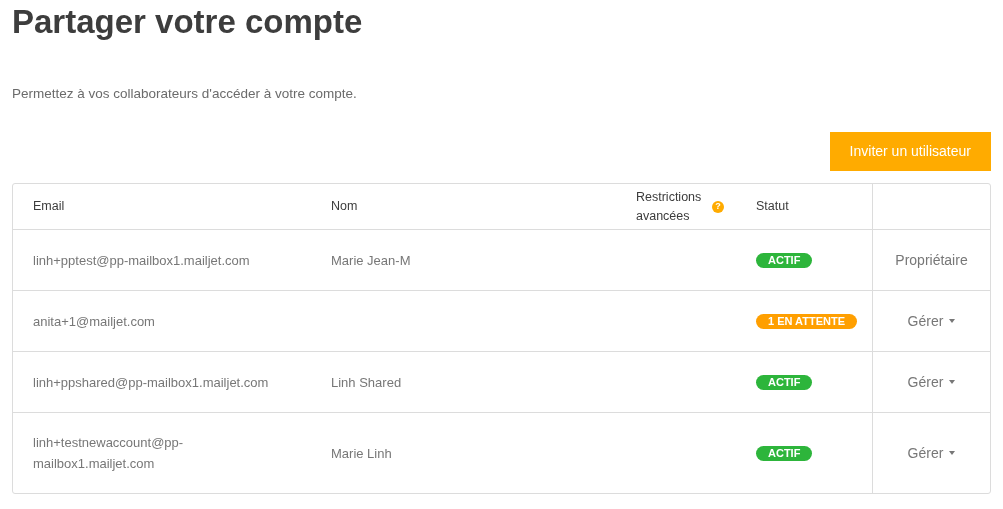 The image size is (1003, 509). What do you see at coordinates (669, 207) in the screenshot?
I see `column-header: Restrictions avancées` at bounding box center [669, 207].